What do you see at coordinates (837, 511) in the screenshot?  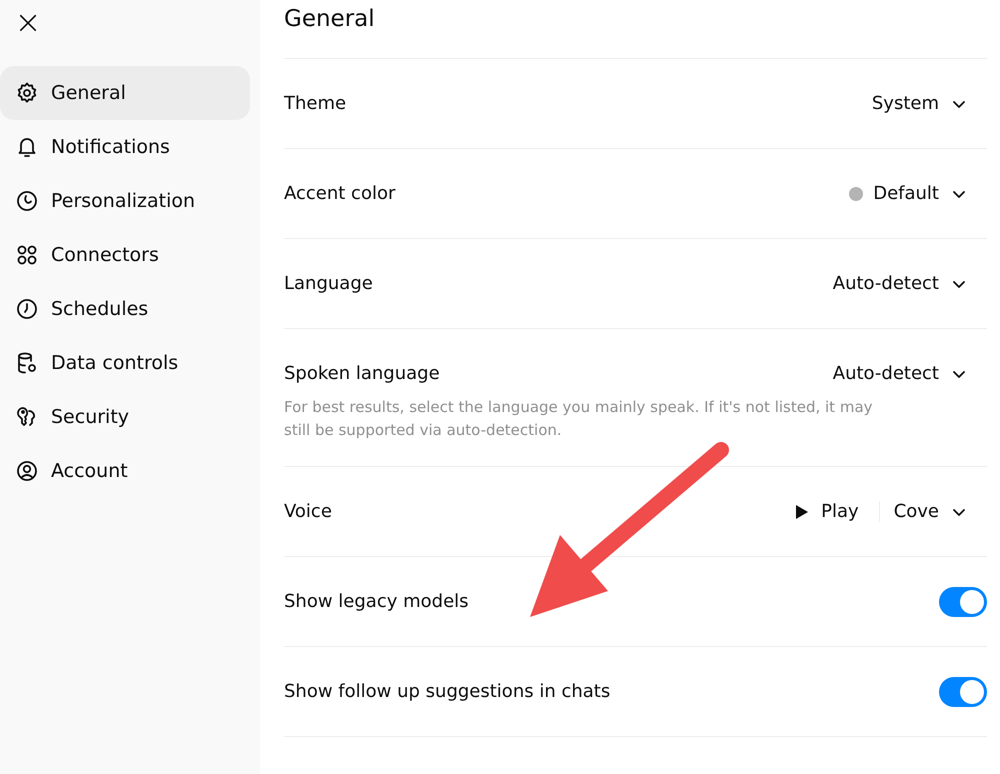 I see `play-button: Play` at bounding box center [837, 511].